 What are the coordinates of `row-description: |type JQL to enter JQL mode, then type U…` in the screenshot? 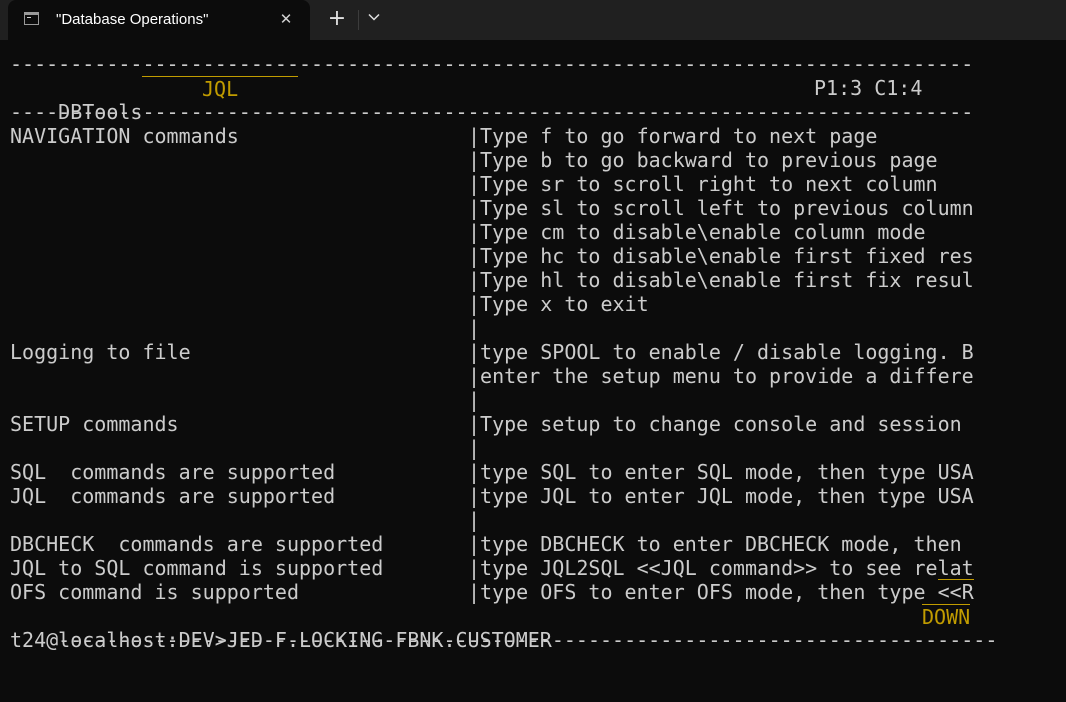 It's located at (721, 496).